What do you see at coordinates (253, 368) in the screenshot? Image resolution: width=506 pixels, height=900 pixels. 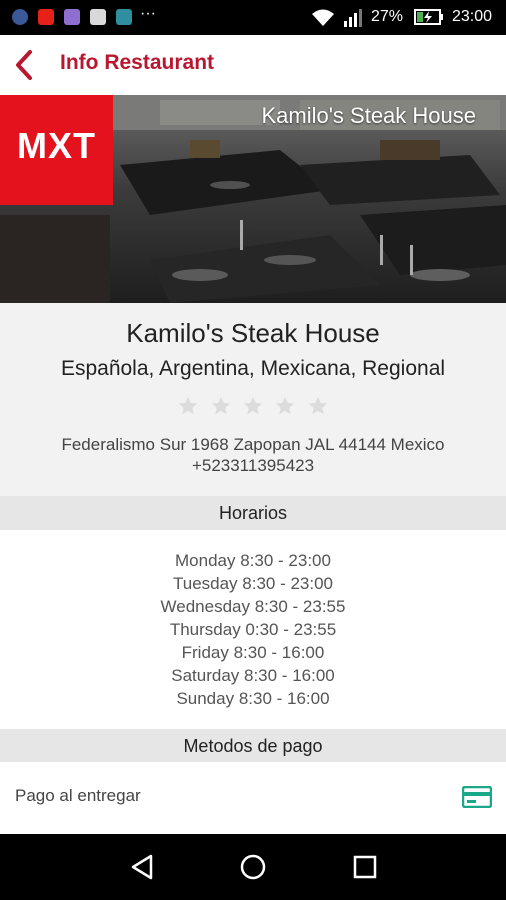 I see `restaurant-cuisine: Española, Argentina, Mexicana, Regional` at bounding box center [253, 368].